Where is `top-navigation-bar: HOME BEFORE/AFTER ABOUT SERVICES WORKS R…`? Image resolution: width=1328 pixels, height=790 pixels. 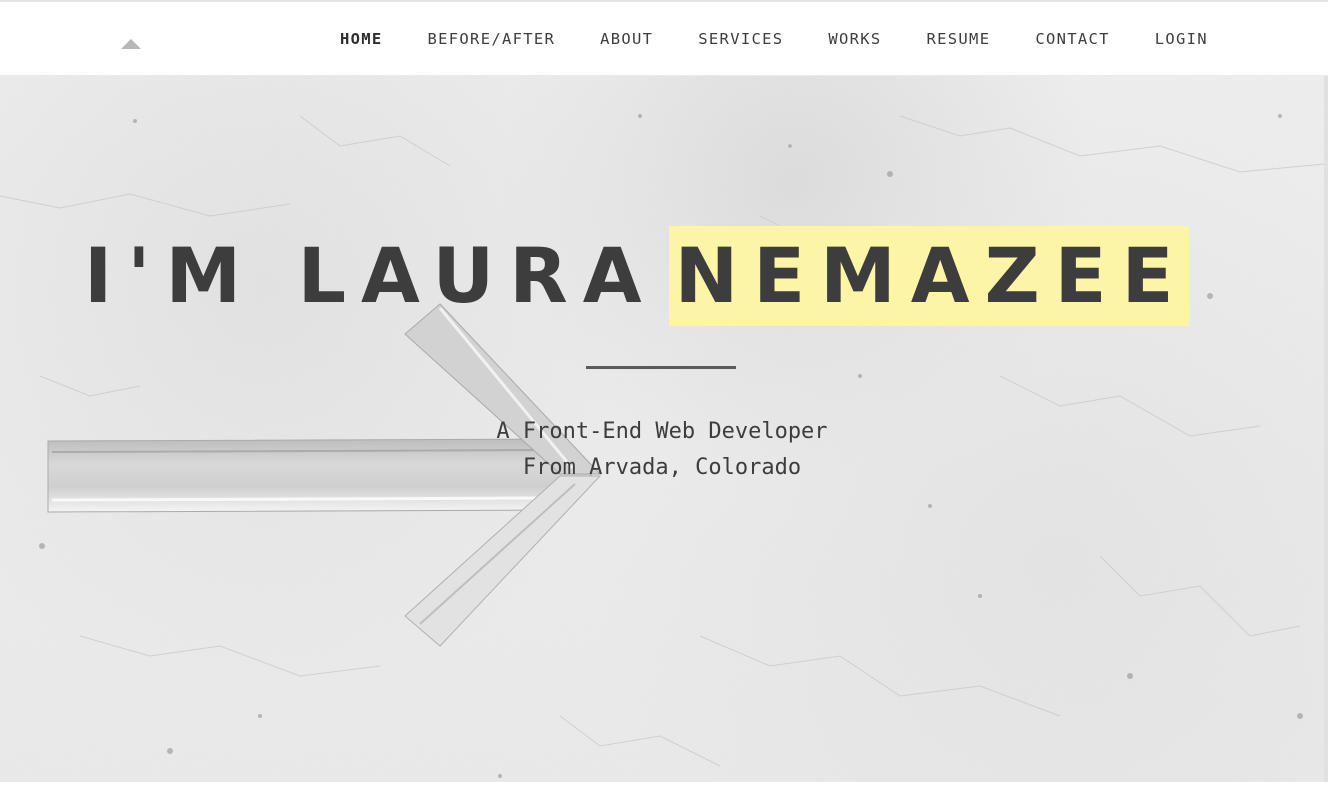 top-navigation-bar: HOME BEFORE/AFTER ABOUT SERVICES WORKS R… is located at coordinates (664, 38).